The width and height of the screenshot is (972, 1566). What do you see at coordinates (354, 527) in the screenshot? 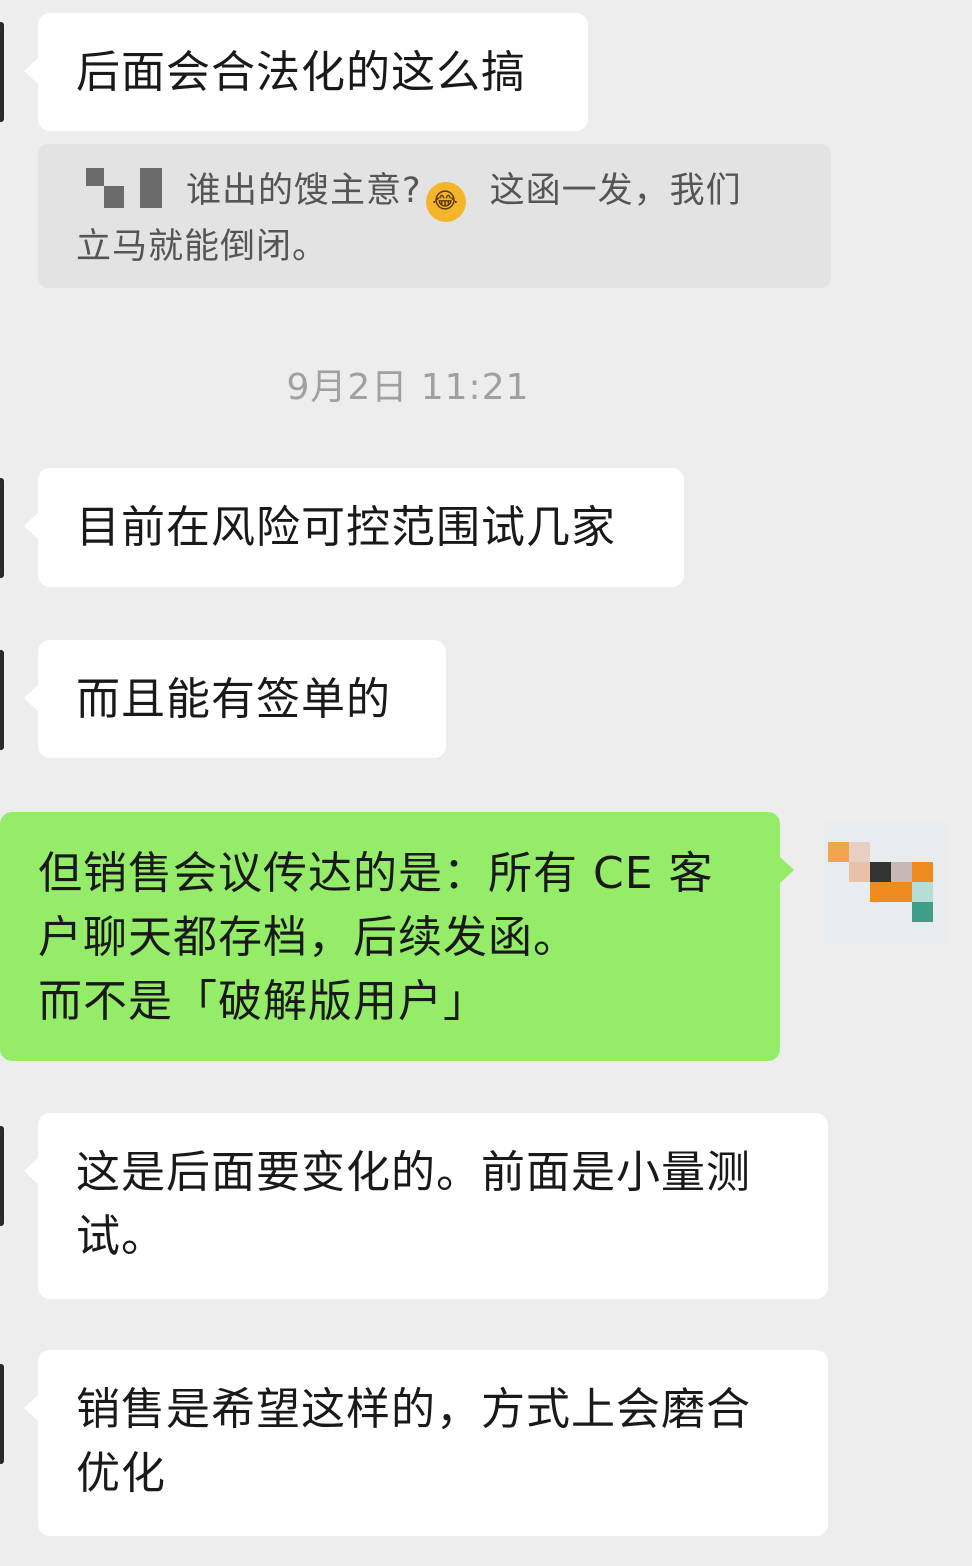
I see `incoming-message: 目前在风险可控范围试几家` at bounding box center [354, 527].